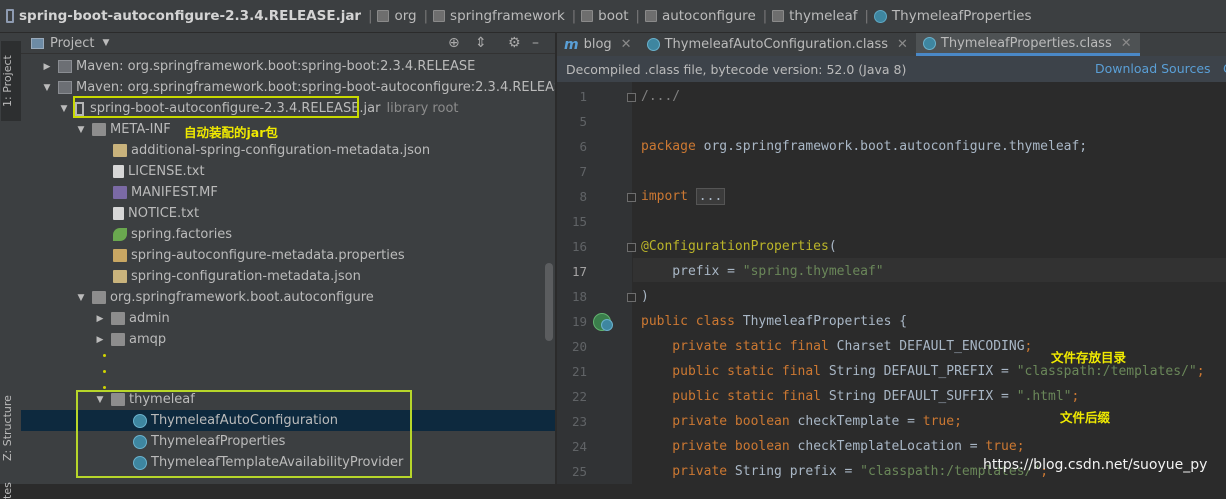  I want to click on tree-node-label: org.springframework.boot.autoconfigure, so click(242, 297).